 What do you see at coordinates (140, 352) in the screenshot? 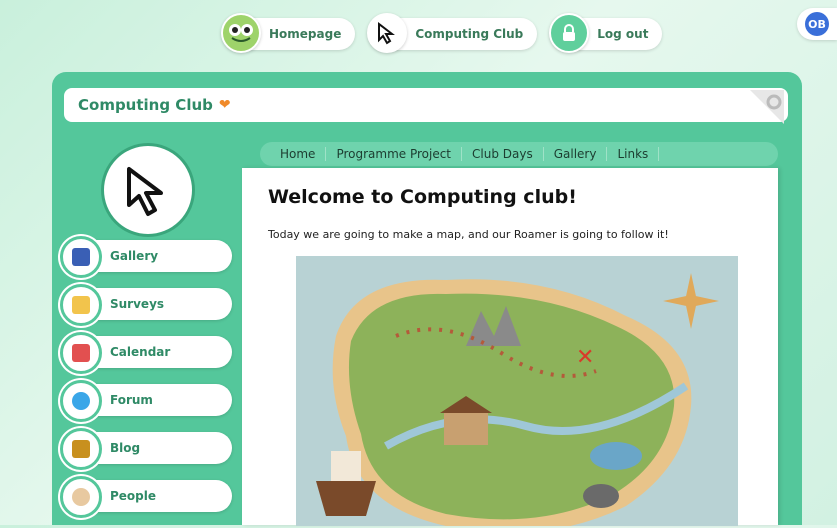
I see `sidebar-item-label: Calendar` at bounding box center [140, 352].